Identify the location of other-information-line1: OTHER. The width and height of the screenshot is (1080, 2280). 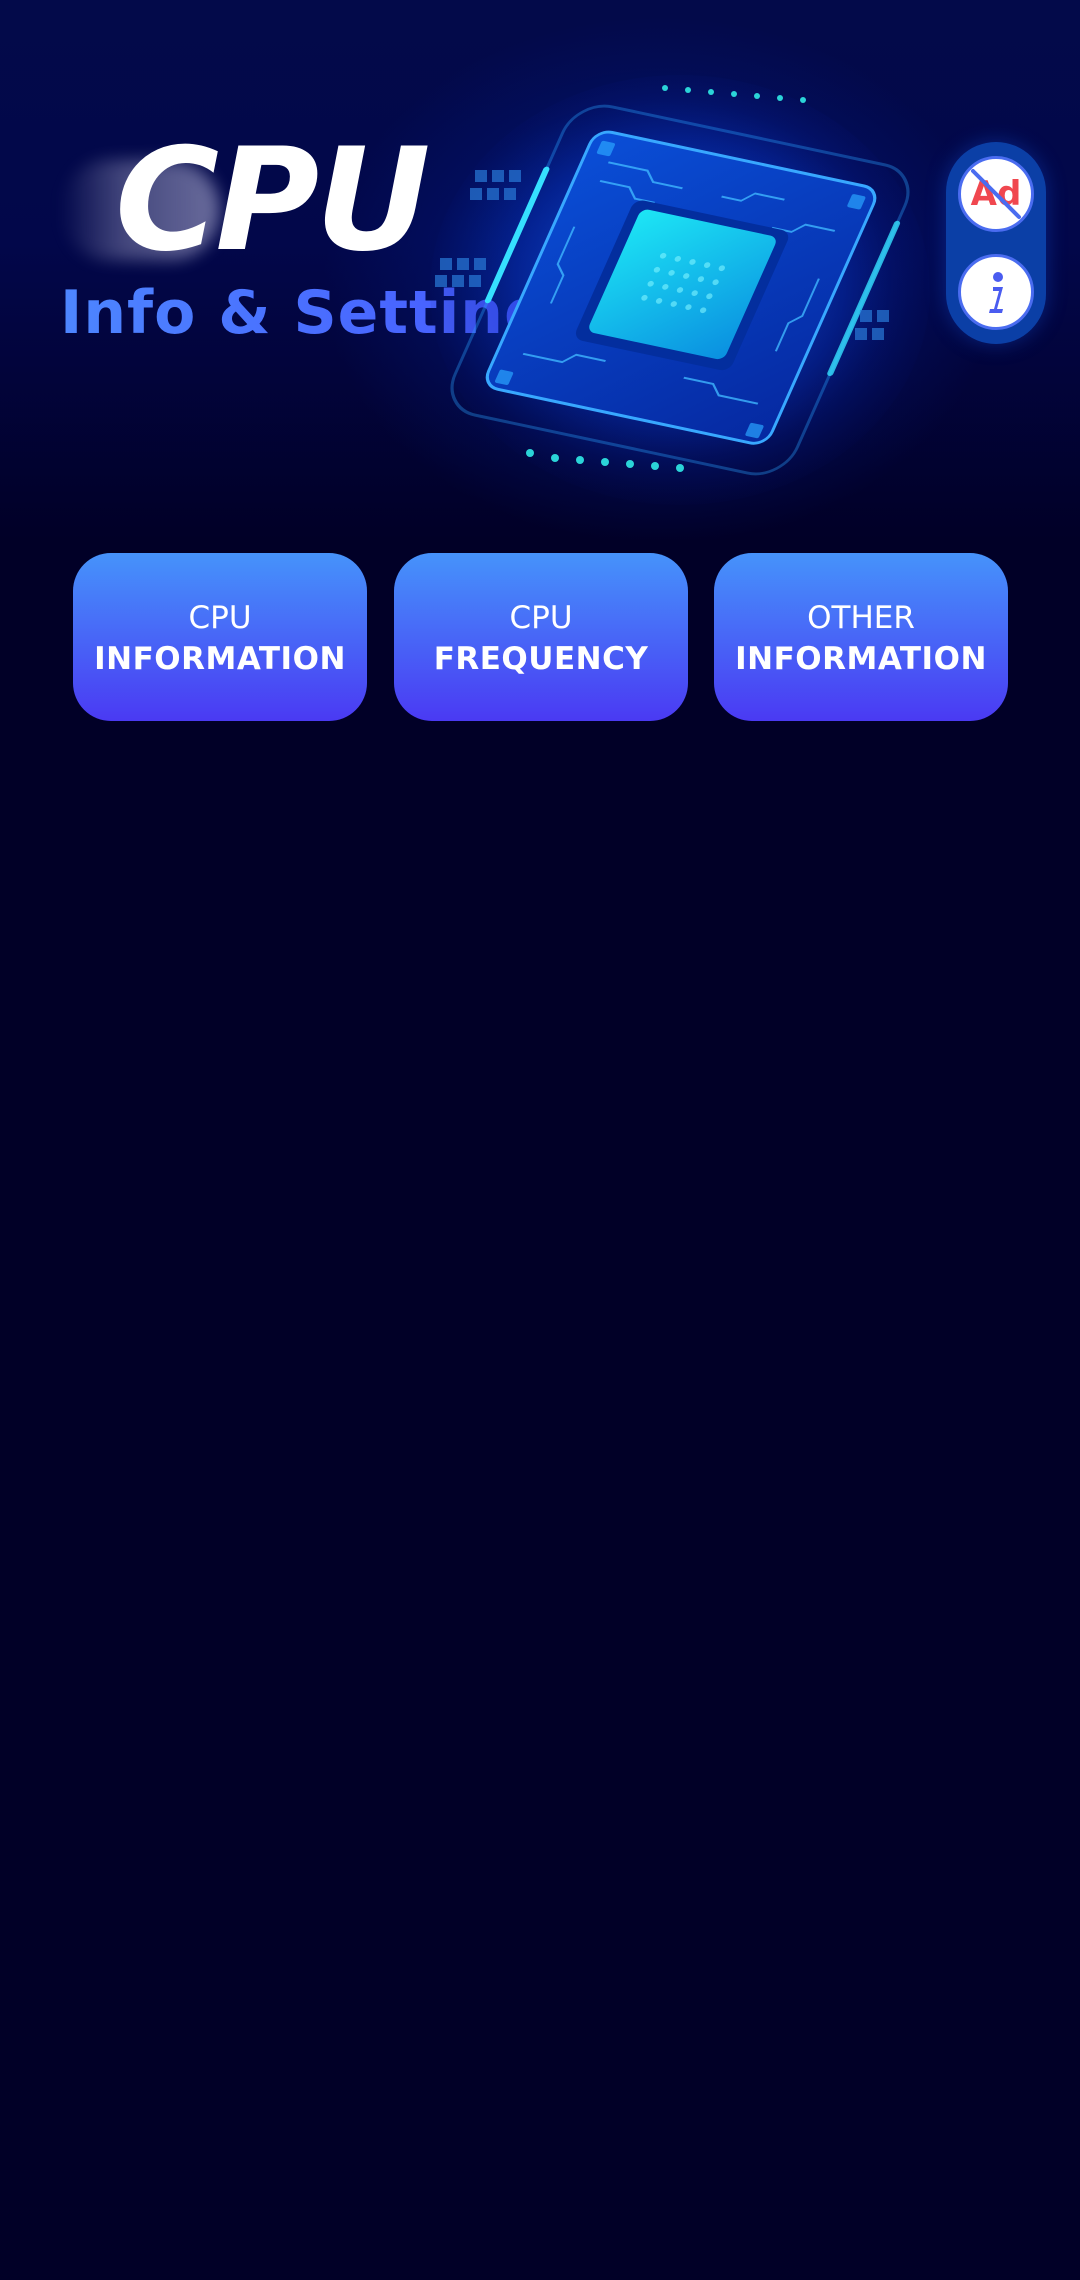
(861, 618).